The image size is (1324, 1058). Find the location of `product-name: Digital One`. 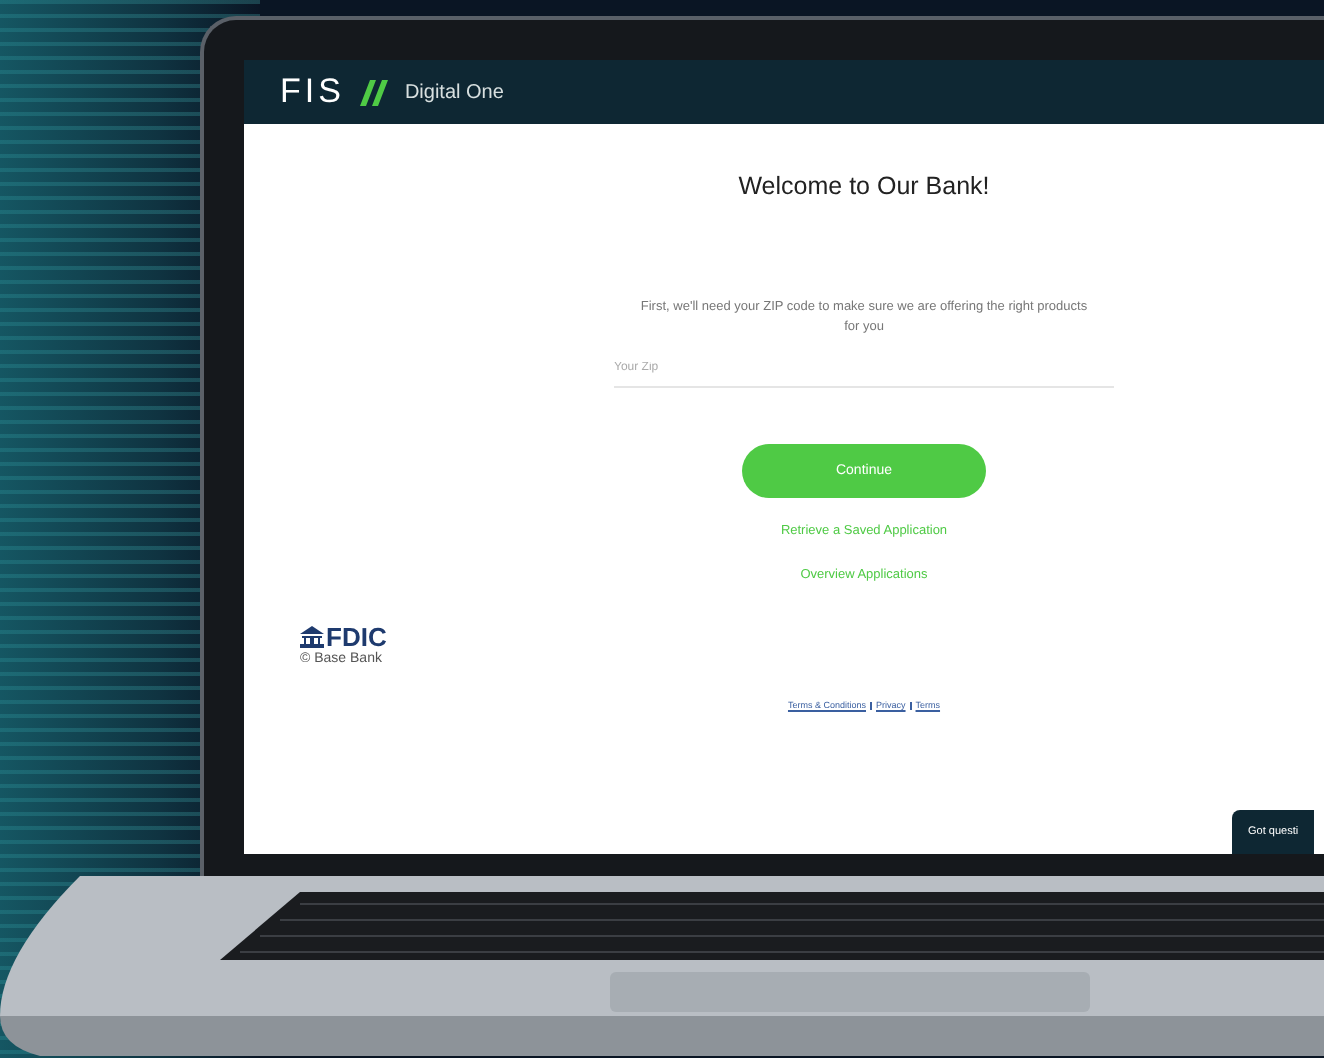

product-name: Digital One is located at coordinates (454, 93).